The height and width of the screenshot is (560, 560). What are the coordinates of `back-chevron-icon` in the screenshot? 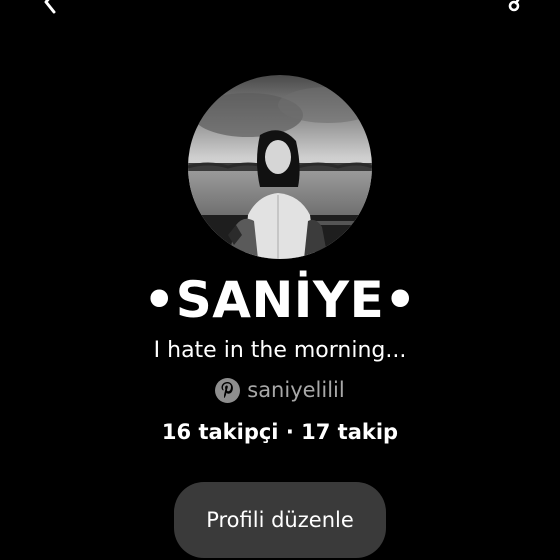 It's located at (50, 7).